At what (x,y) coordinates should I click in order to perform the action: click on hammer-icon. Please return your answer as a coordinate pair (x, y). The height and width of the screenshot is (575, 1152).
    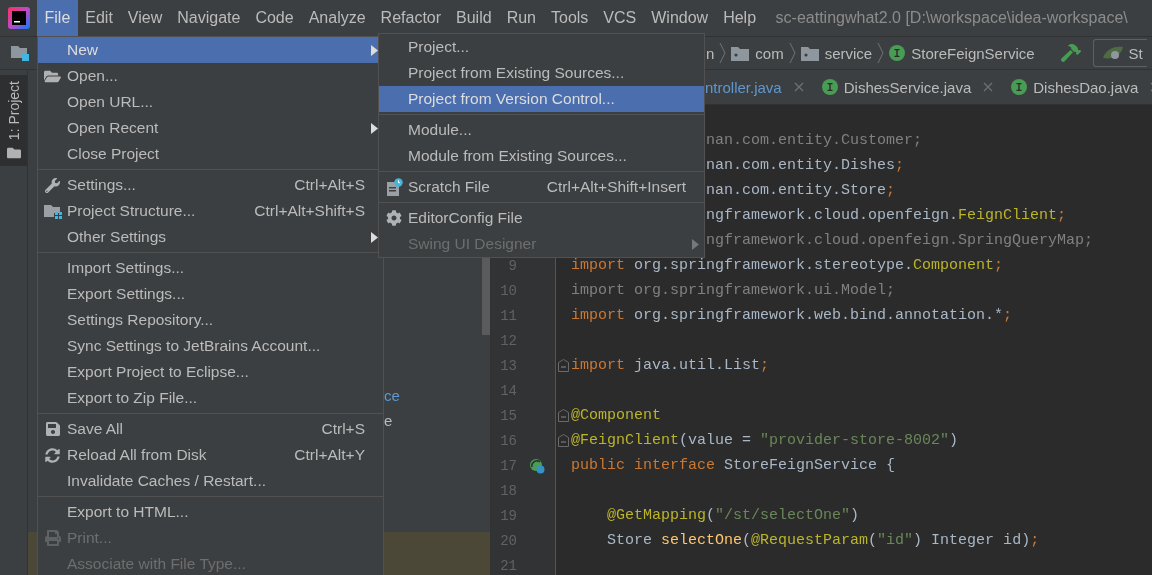
    Looking at the image, I should click on (1070, 53).